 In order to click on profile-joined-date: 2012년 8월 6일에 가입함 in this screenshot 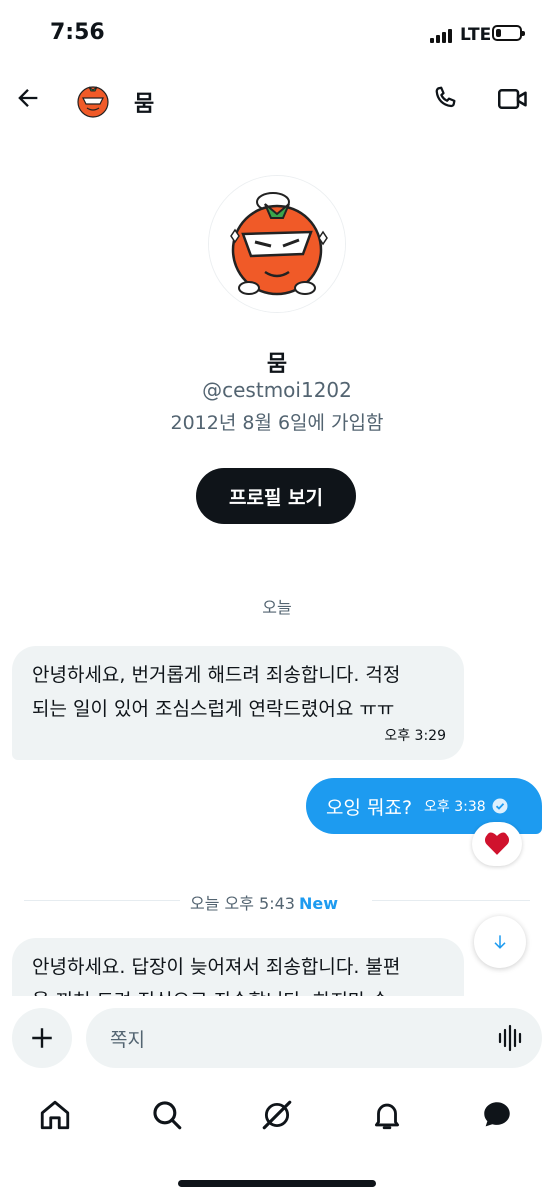, I will do `click(277, 423)`.